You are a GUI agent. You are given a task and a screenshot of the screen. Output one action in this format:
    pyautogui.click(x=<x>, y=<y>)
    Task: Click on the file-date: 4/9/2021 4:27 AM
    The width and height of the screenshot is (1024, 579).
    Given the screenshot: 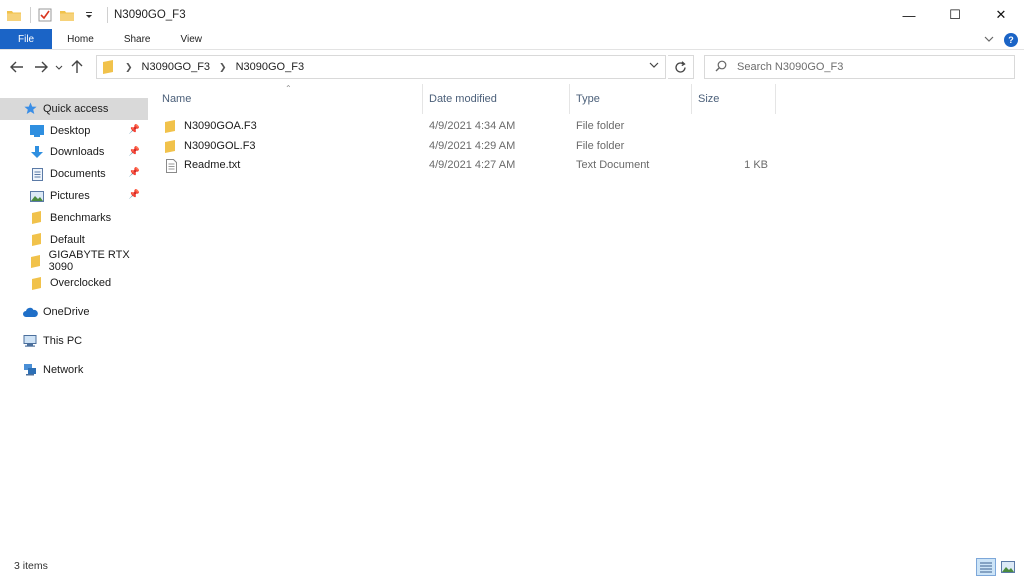 What is the action you would take?
    pyautogui.click(x=472, y=165)
    